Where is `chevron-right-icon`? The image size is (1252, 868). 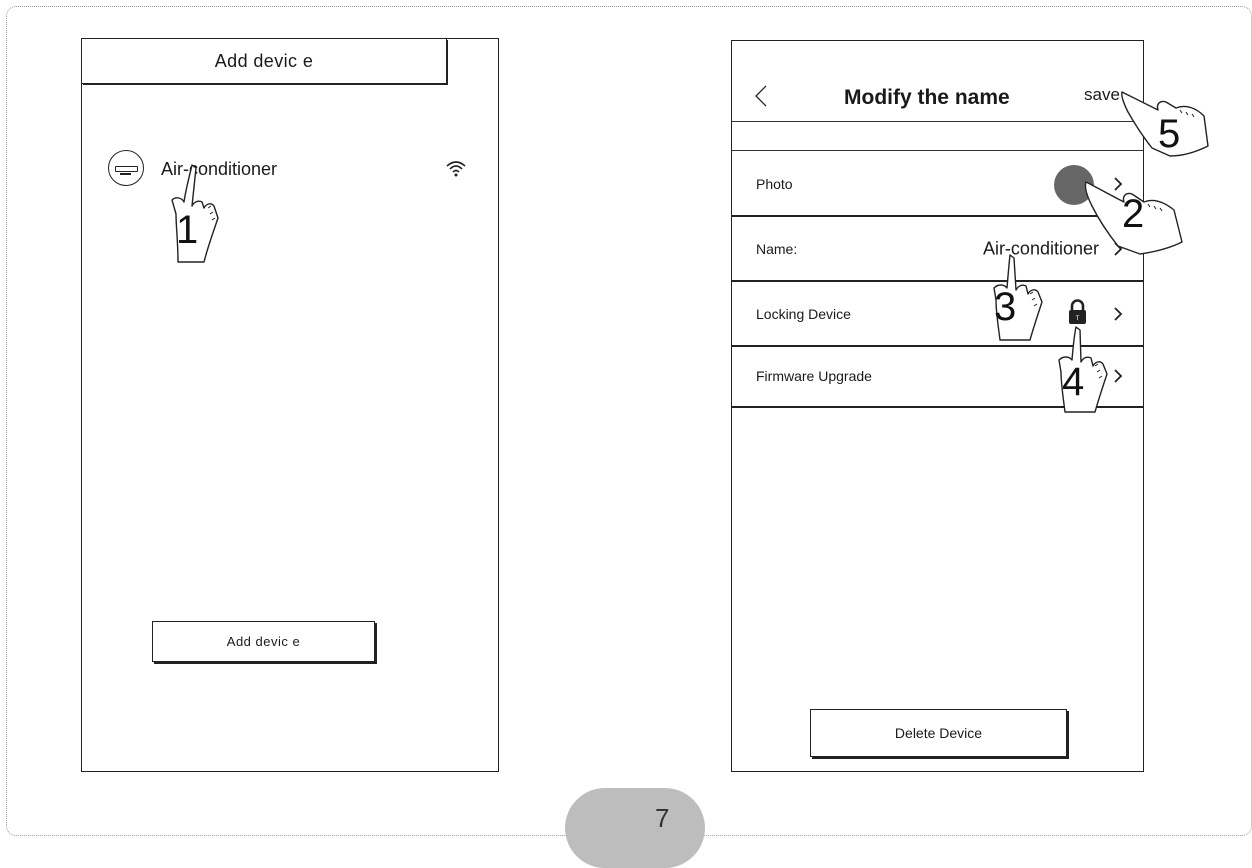 chevron-right-icon is located at coordinates (1118, 313).